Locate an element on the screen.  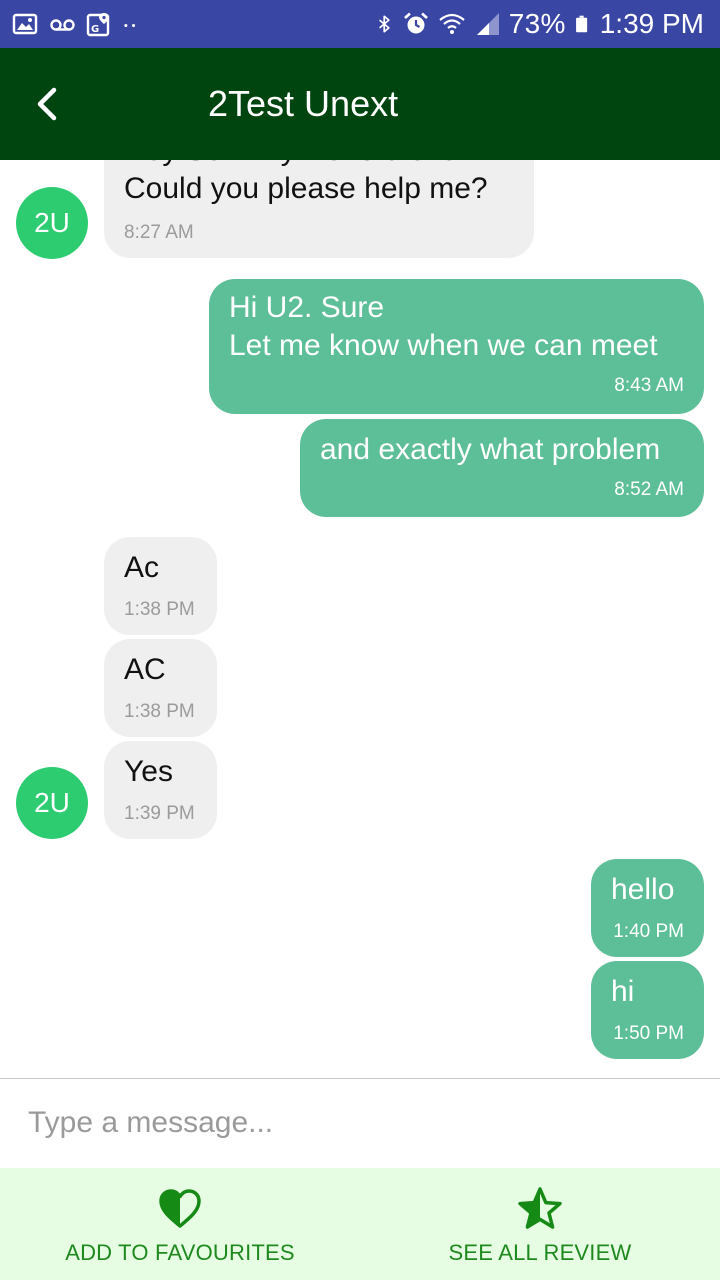
message-time: 1:39 PM is located at coordinates (159, 813).